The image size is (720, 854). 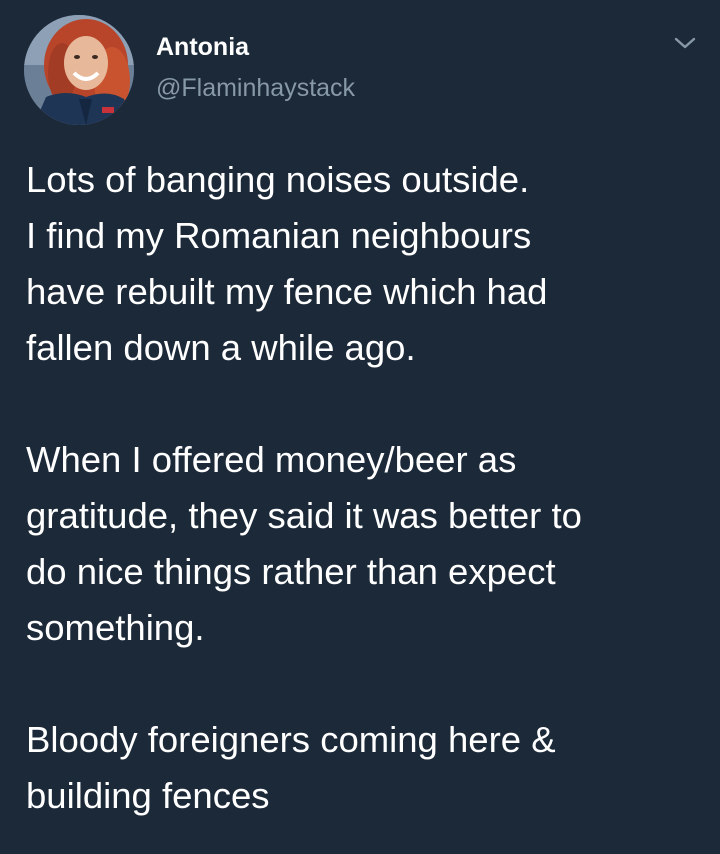 I want to click on profile-photo-icon, so click(x=79, y=70).